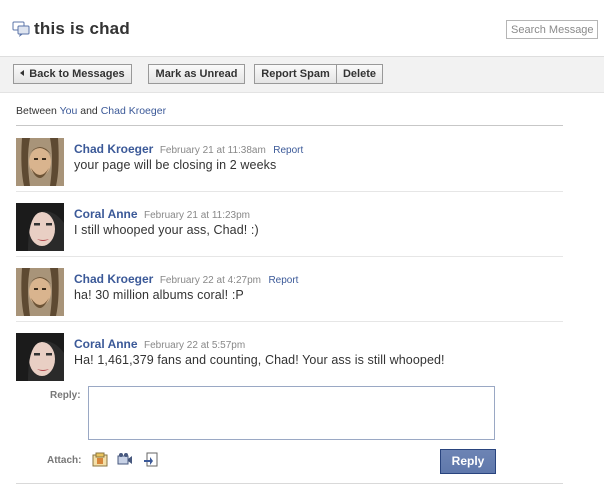 This screenshot has width=604, height=485. I want to click on reply-textarea, so click(291, 413).